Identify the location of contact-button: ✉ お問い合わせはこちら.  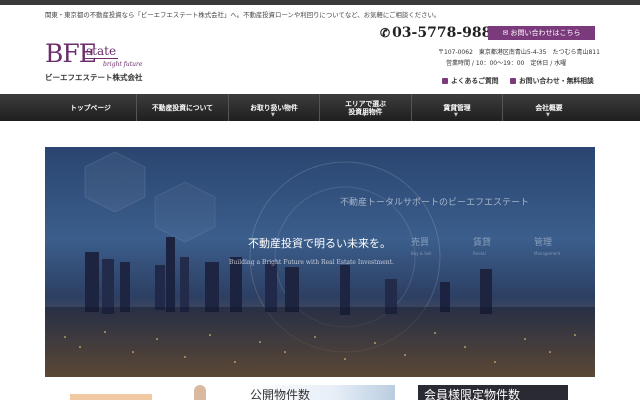
(541, 33).